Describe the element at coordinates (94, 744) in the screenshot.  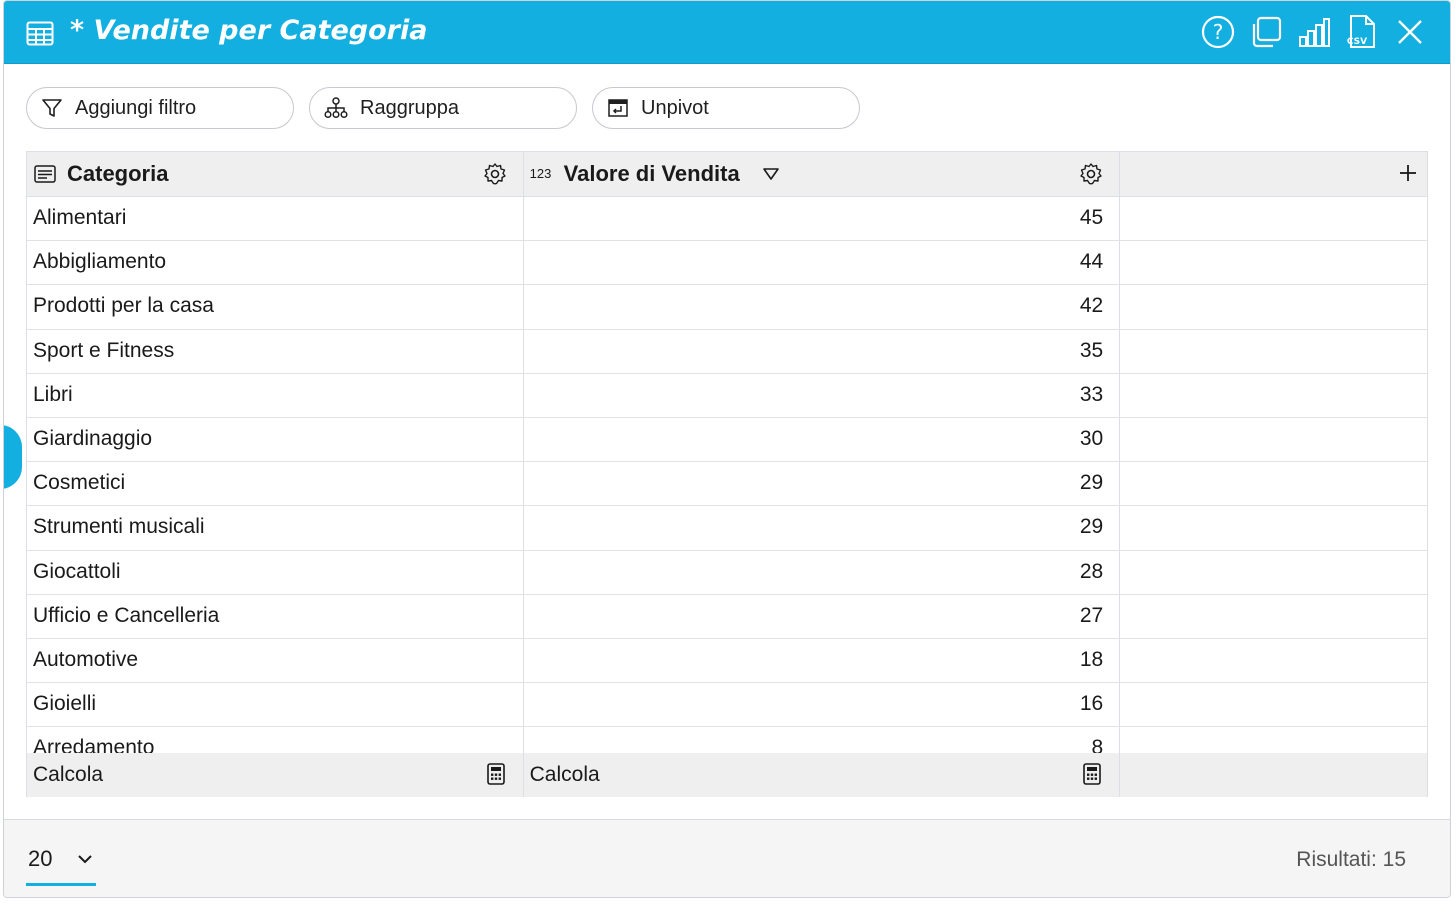
I see `category-cell: Arredamento` at that location.